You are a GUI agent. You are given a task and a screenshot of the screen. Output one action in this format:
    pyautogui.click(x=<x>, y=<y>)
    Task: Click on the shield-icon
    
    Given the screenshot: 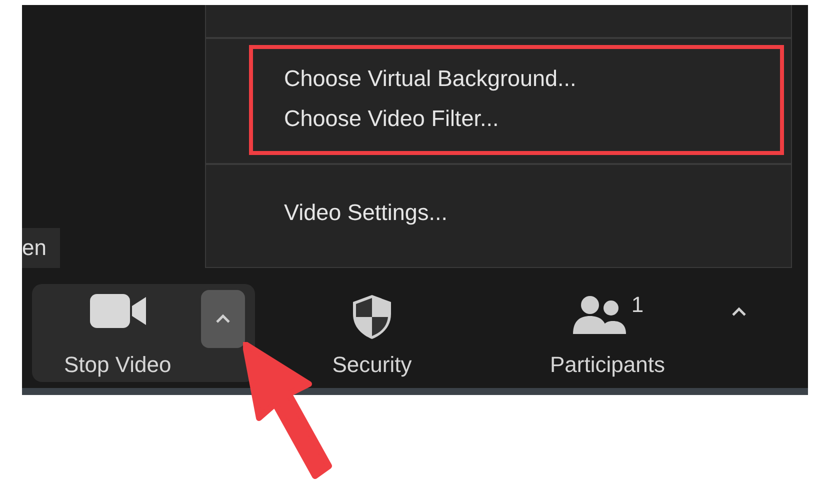 What is the action you would take?
    pyautogui.click(x=372, y=317)
    